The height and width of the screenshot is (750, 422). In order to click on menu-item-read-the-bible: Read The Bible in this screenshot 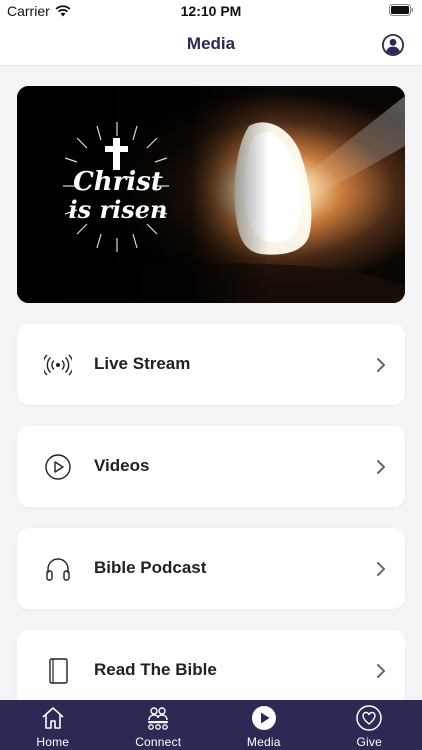, I will do `click(211, 670)`.